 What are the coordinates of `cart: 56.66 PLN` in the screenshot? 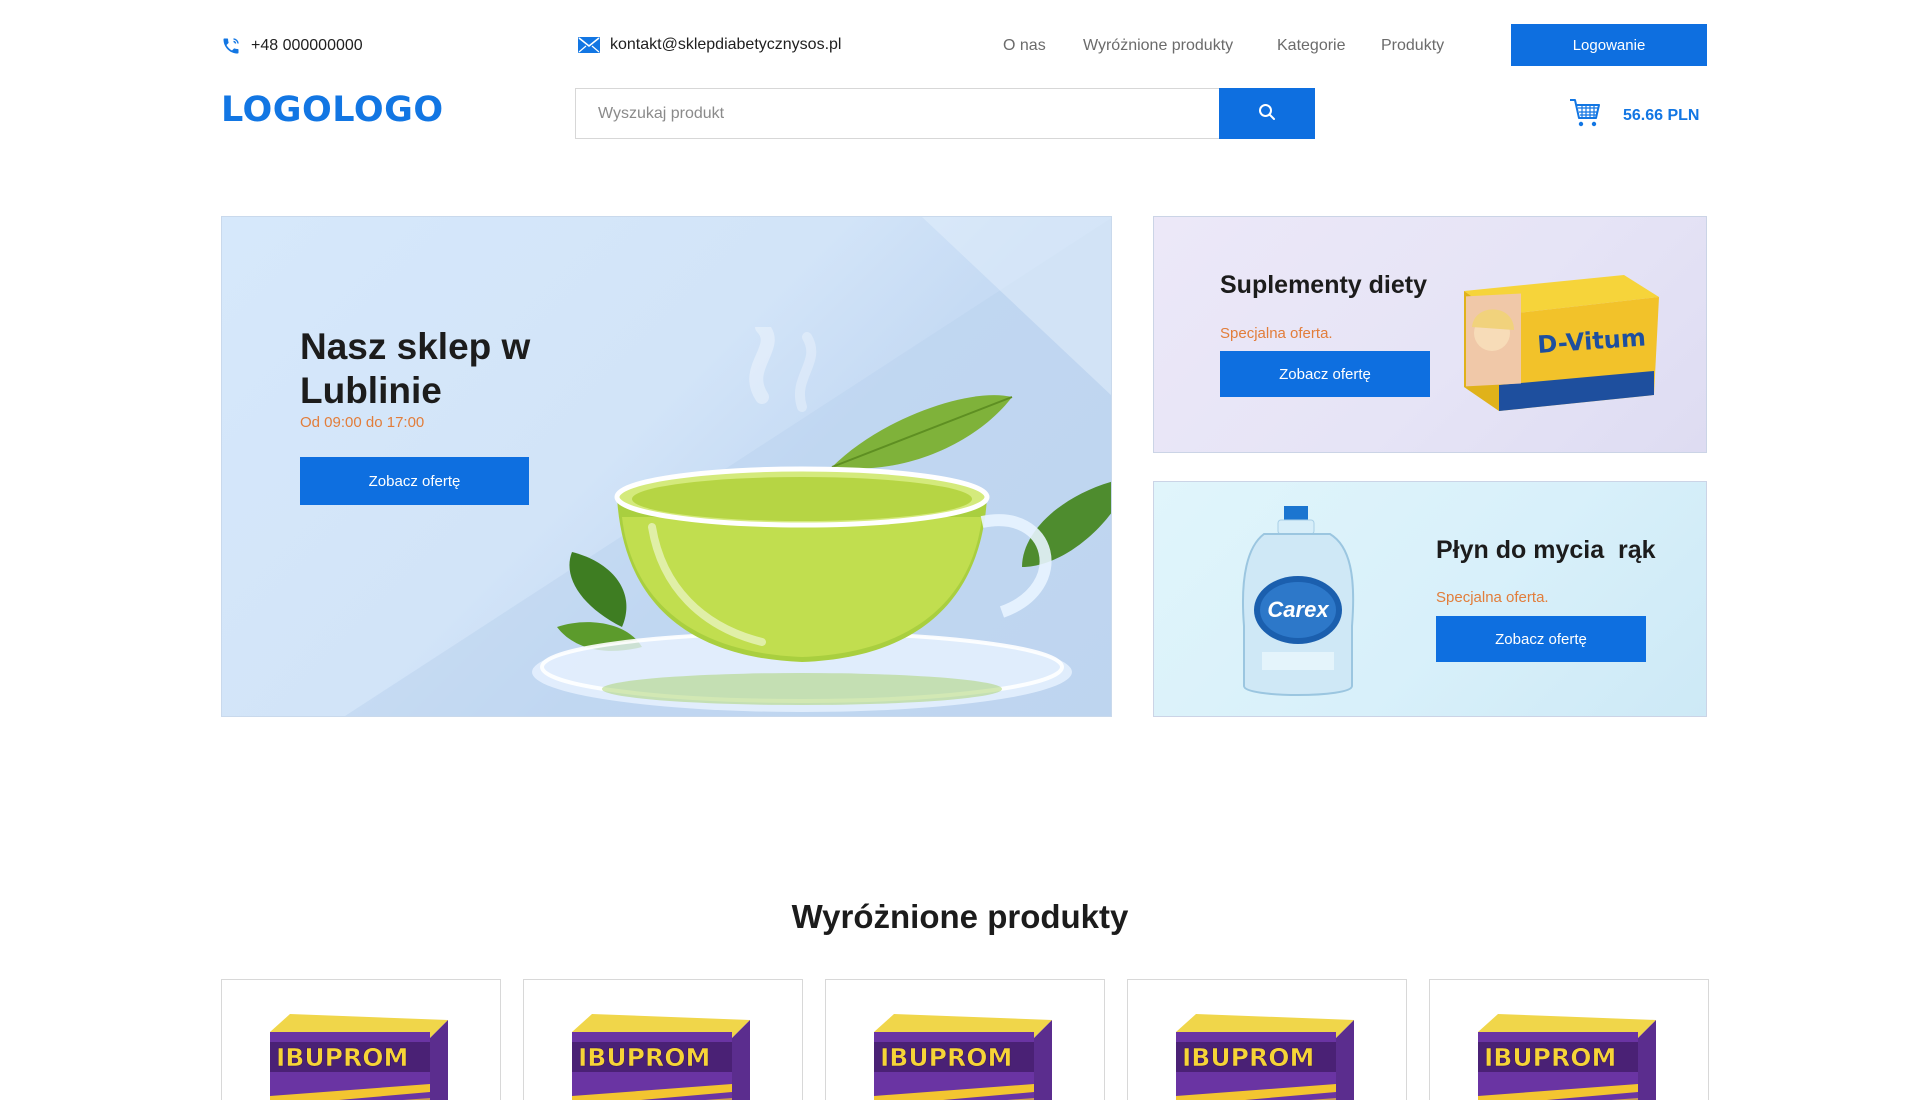 It's located at (1634, 115).